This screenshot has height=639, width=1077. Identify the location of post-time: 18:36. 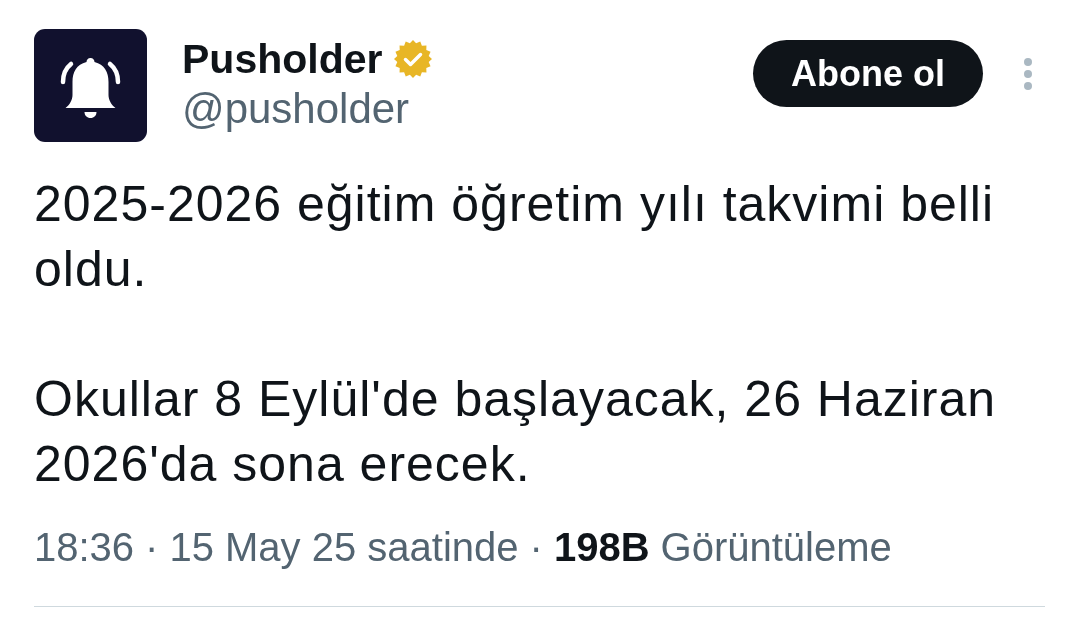
(84, 547).